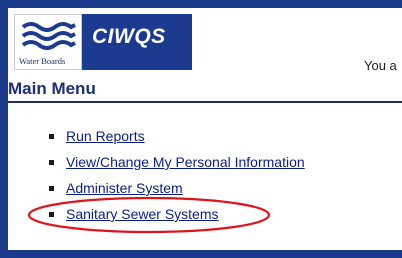 This screenshot has width=402, height=258. I want to click on ciwqs-logo: Water Boards CIWQS, so click(103, 42).